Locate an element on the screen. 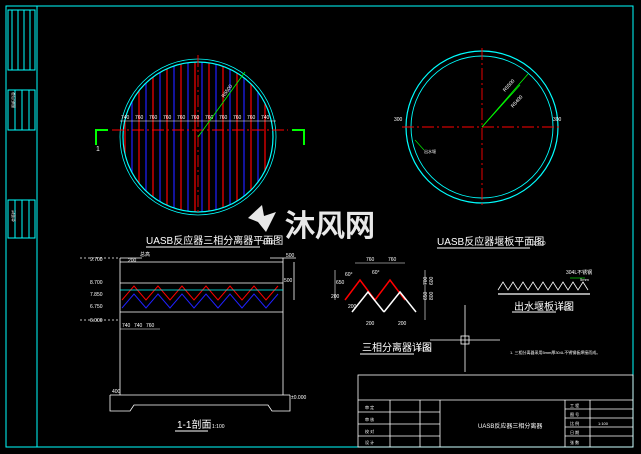 This screenshot has width=641, height=454. radius-label: R5400 is located at coordinates (517, 101).